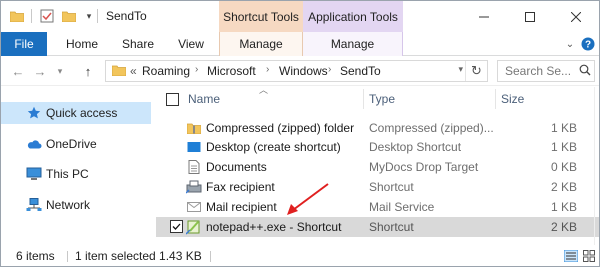  What do you see at coordinates (138, 44) in the screenshot?
I see `tab-share: Share` at bounding box center [138, 44].